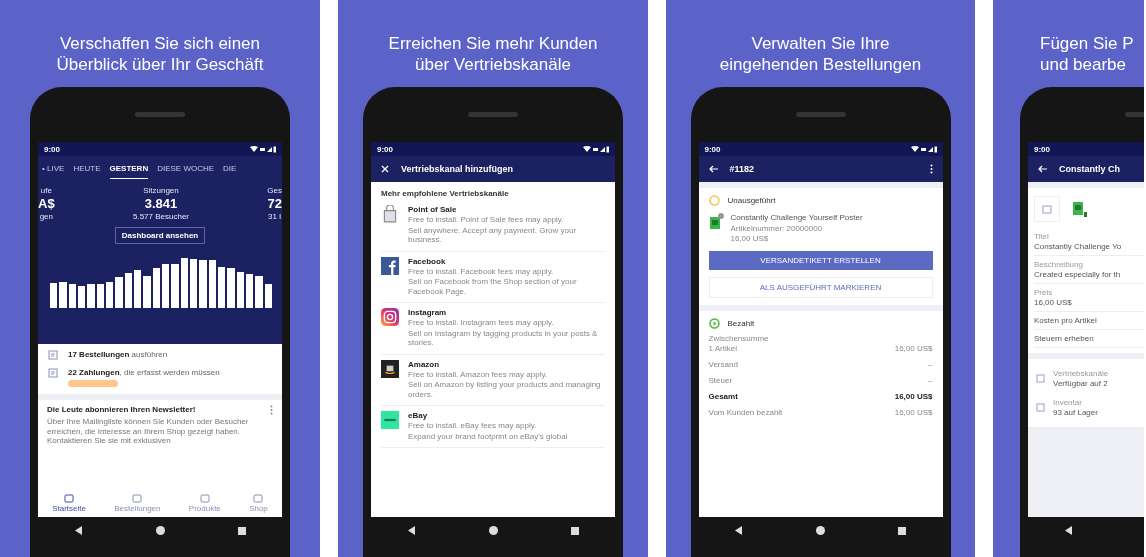  I want to click on status-circle-icon, so click(714, 200).